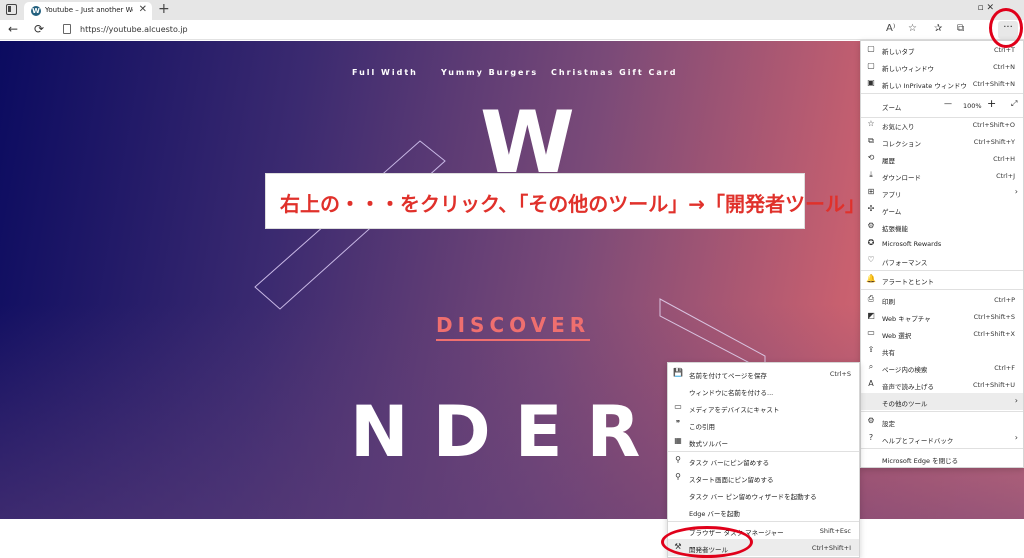  I want to click on submenu-save-page: 💾 名前を付けてページを保存 Ctrl+S, so click(763, 373).